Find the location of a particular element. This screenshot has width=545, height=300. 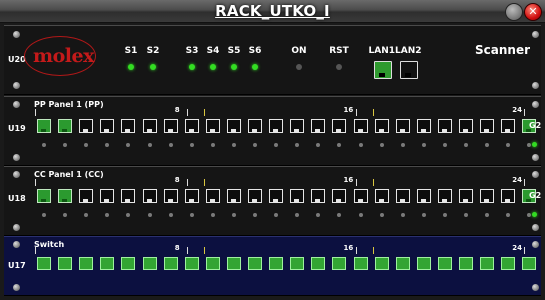

status-led-s5 is located at coordinates (234, 67).